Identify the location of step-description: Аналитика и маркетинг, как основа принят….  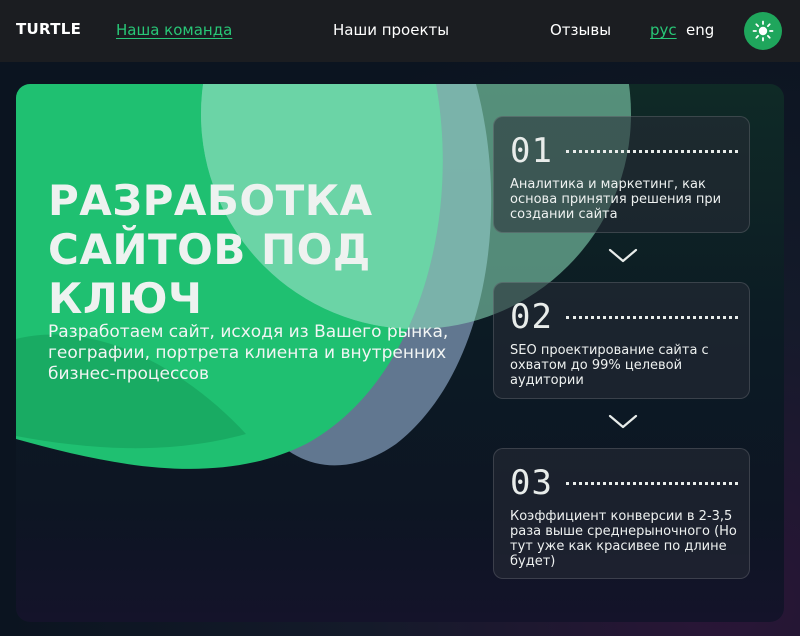
(616, 199).